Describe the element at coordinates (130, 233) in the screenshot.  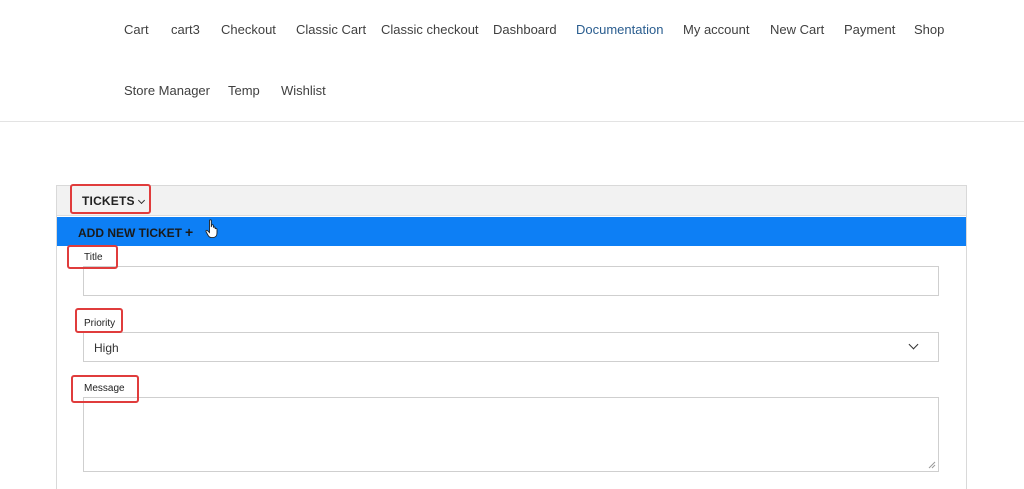
I see `add-new-ticket-label: ADD NEW TICKET` at that location.